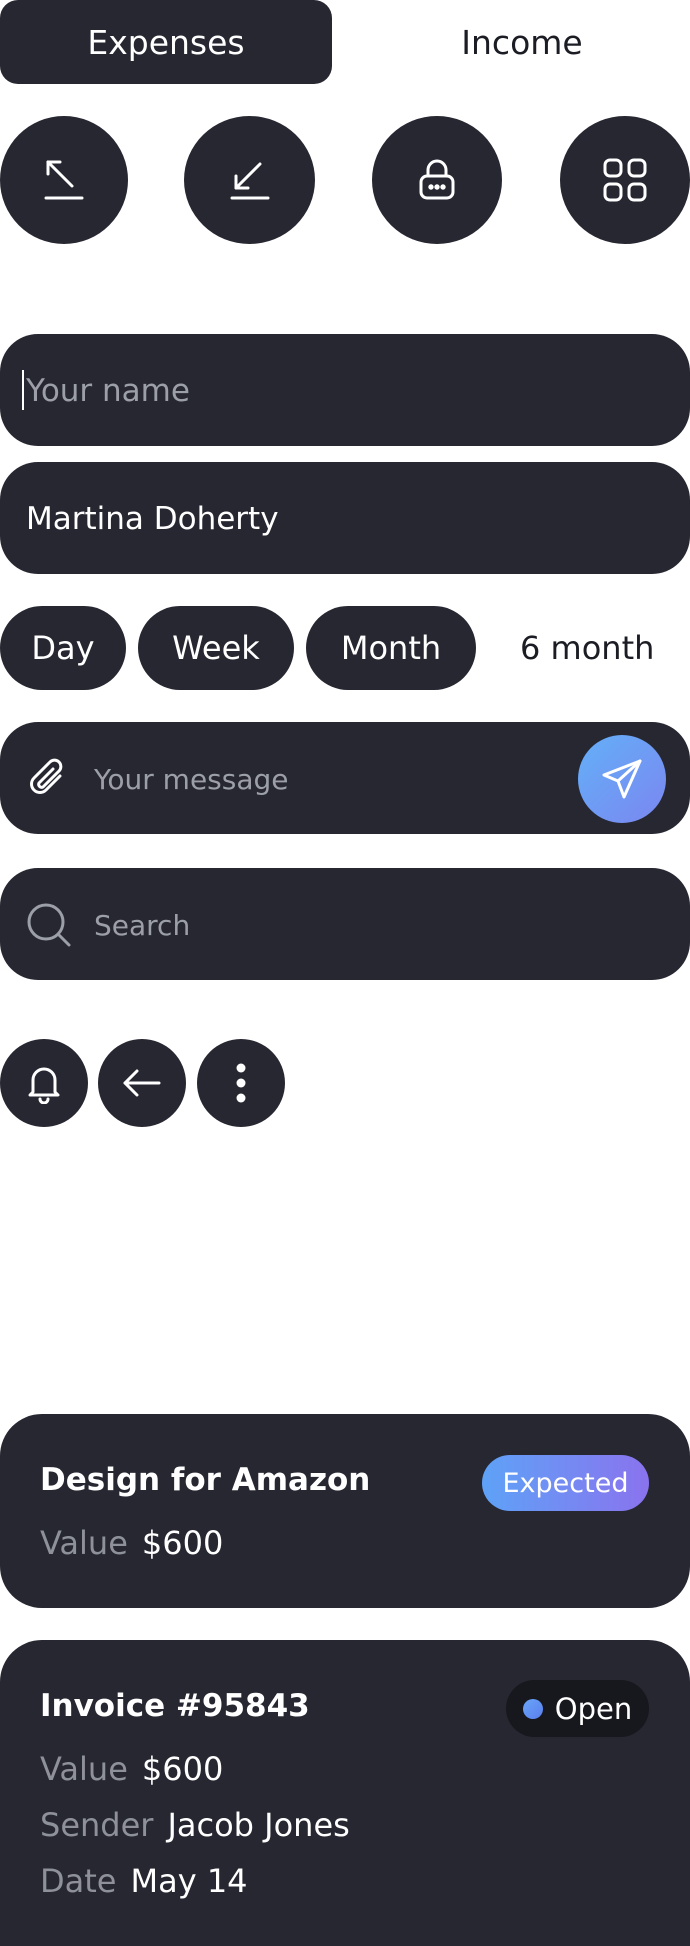  I want to click on name-input, so click(336, 391).